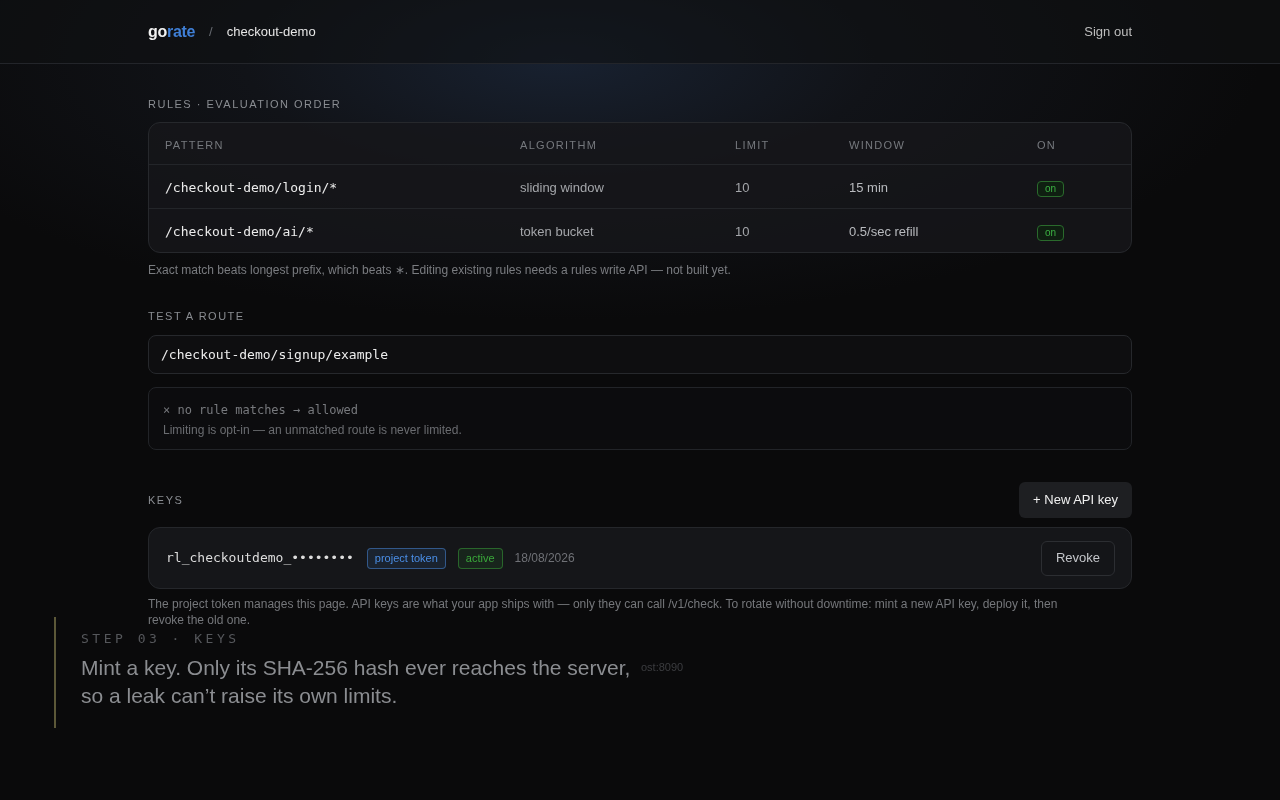  What do you see at coordinates (557, 231) in the screenshot?
I see `algorithm-cell: token bucket` at bounding box center [557, 231].